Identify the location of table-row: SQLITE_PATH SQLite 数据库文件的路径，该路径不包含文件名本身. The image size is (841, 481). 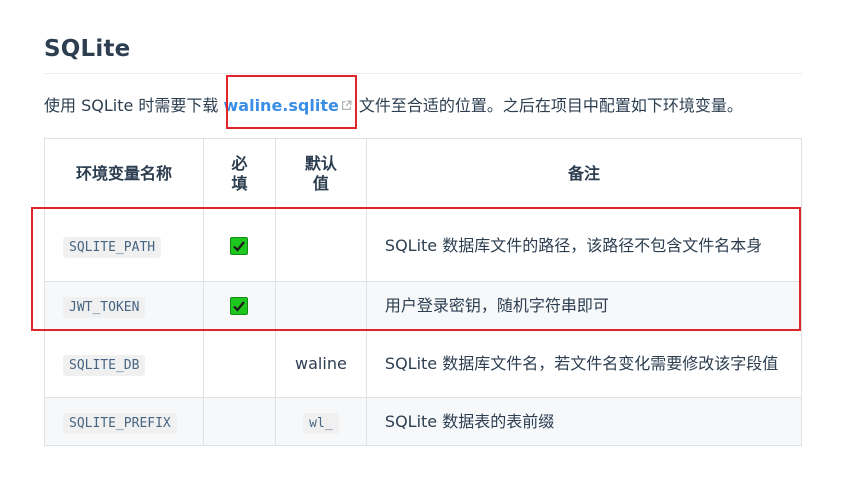
(423, 245).